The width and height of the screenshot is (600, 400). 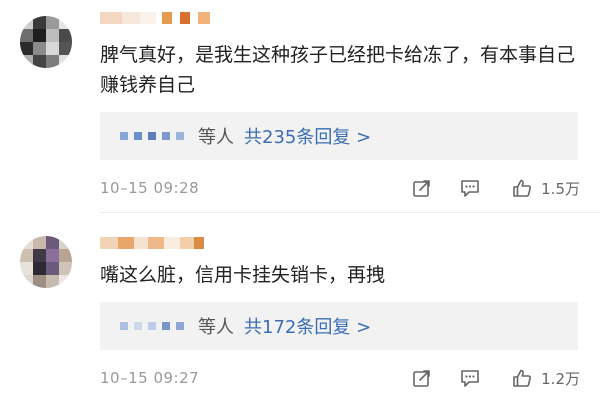 I want to click on replies-preview: 等人 共172条回复 >, so click(x=339, y=326).